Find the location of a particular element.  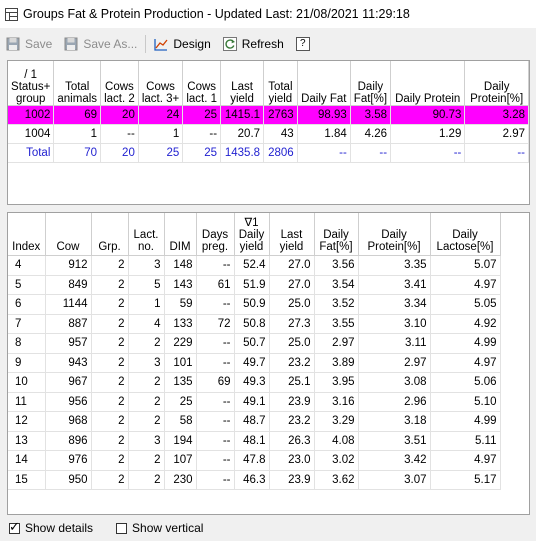

cows-column-header-7: Last yield is located at coordinates (292, 234).